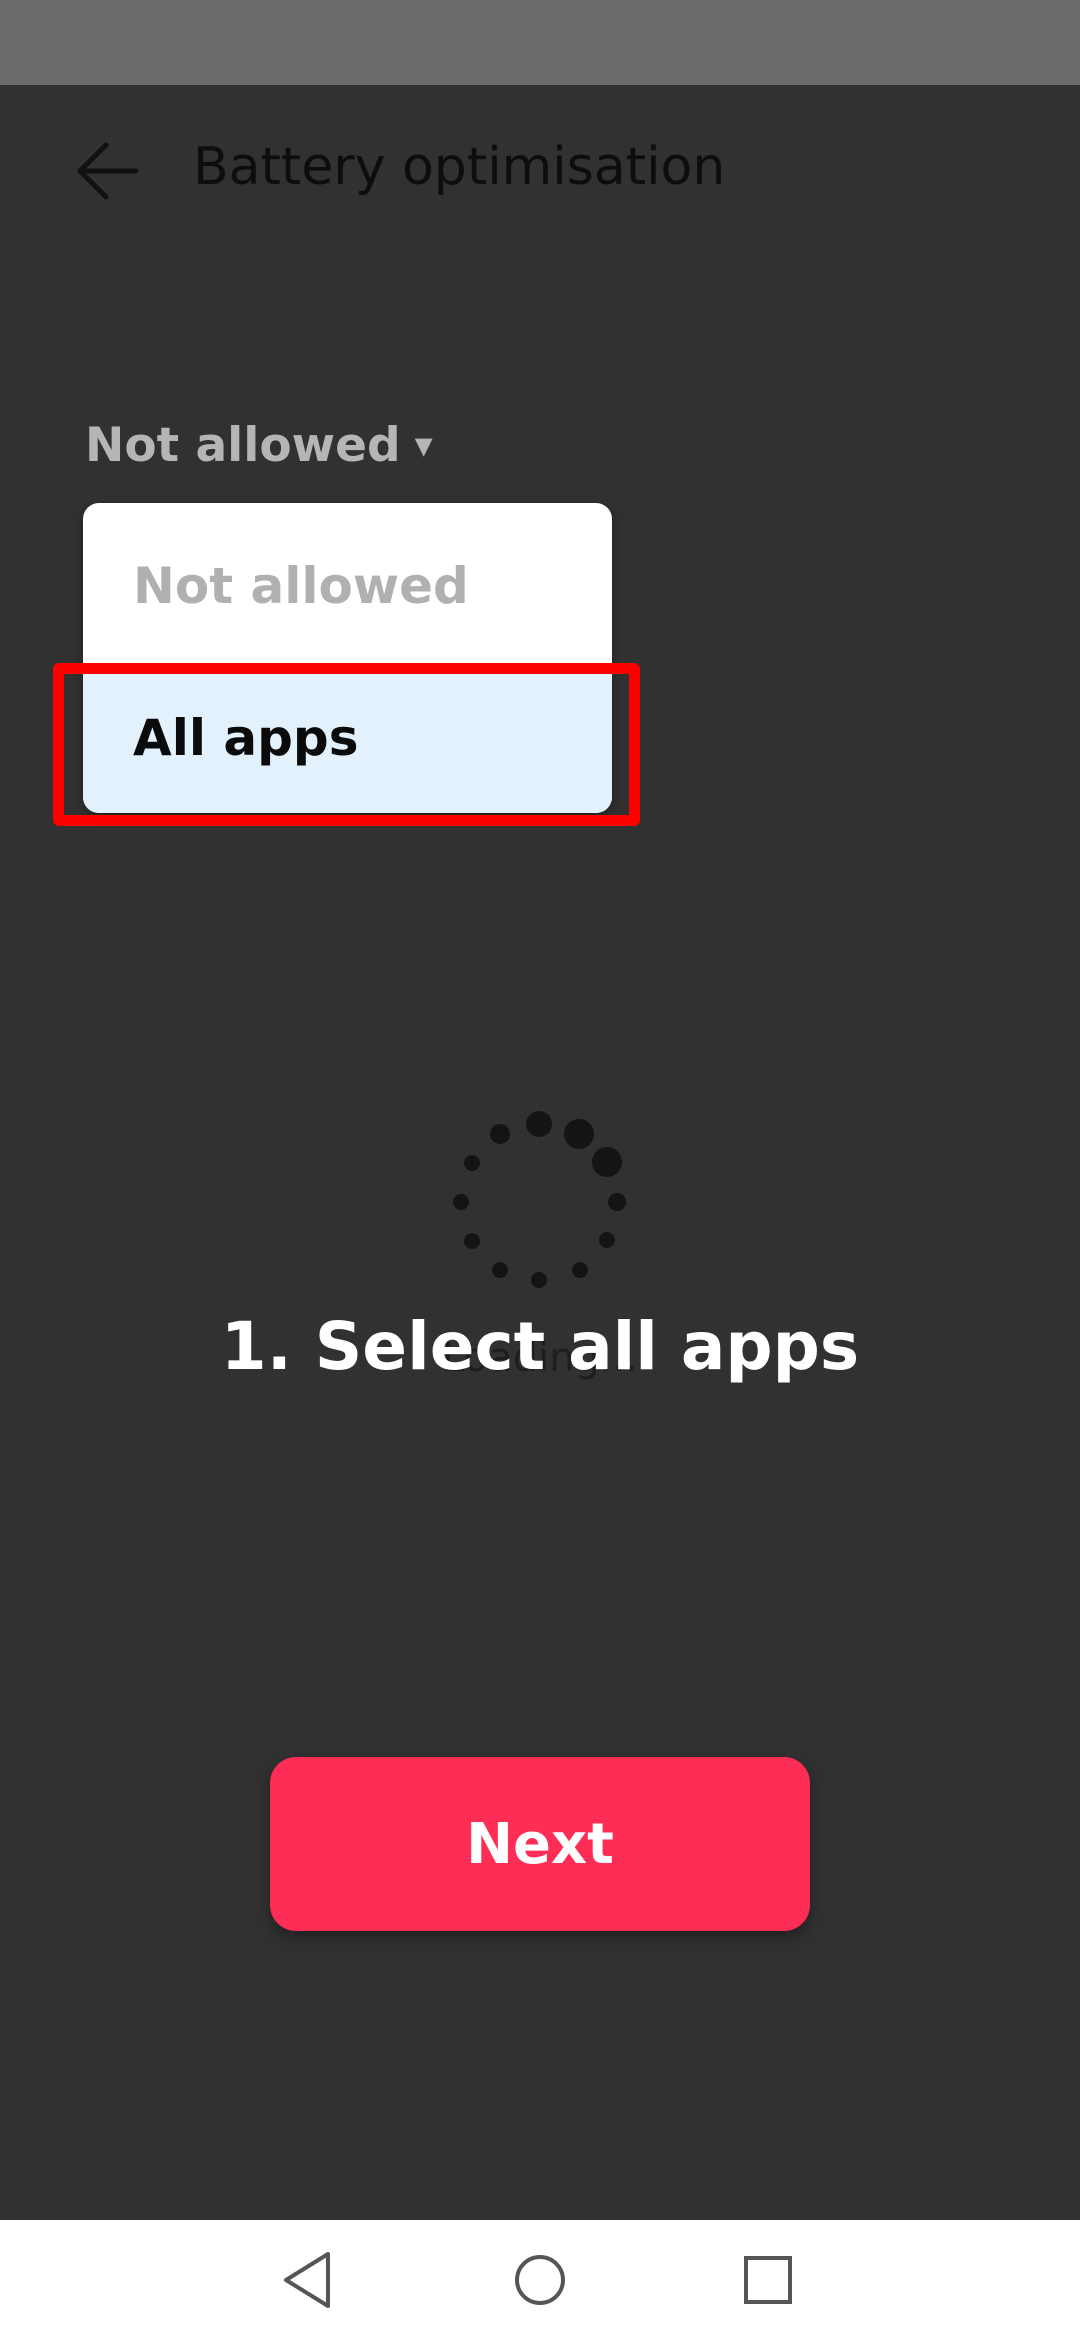  What do you see at coordinates (347, 738) in the screenshot?
I see `menu-item-all-apps: All apps` at bounding box center [347, 738].